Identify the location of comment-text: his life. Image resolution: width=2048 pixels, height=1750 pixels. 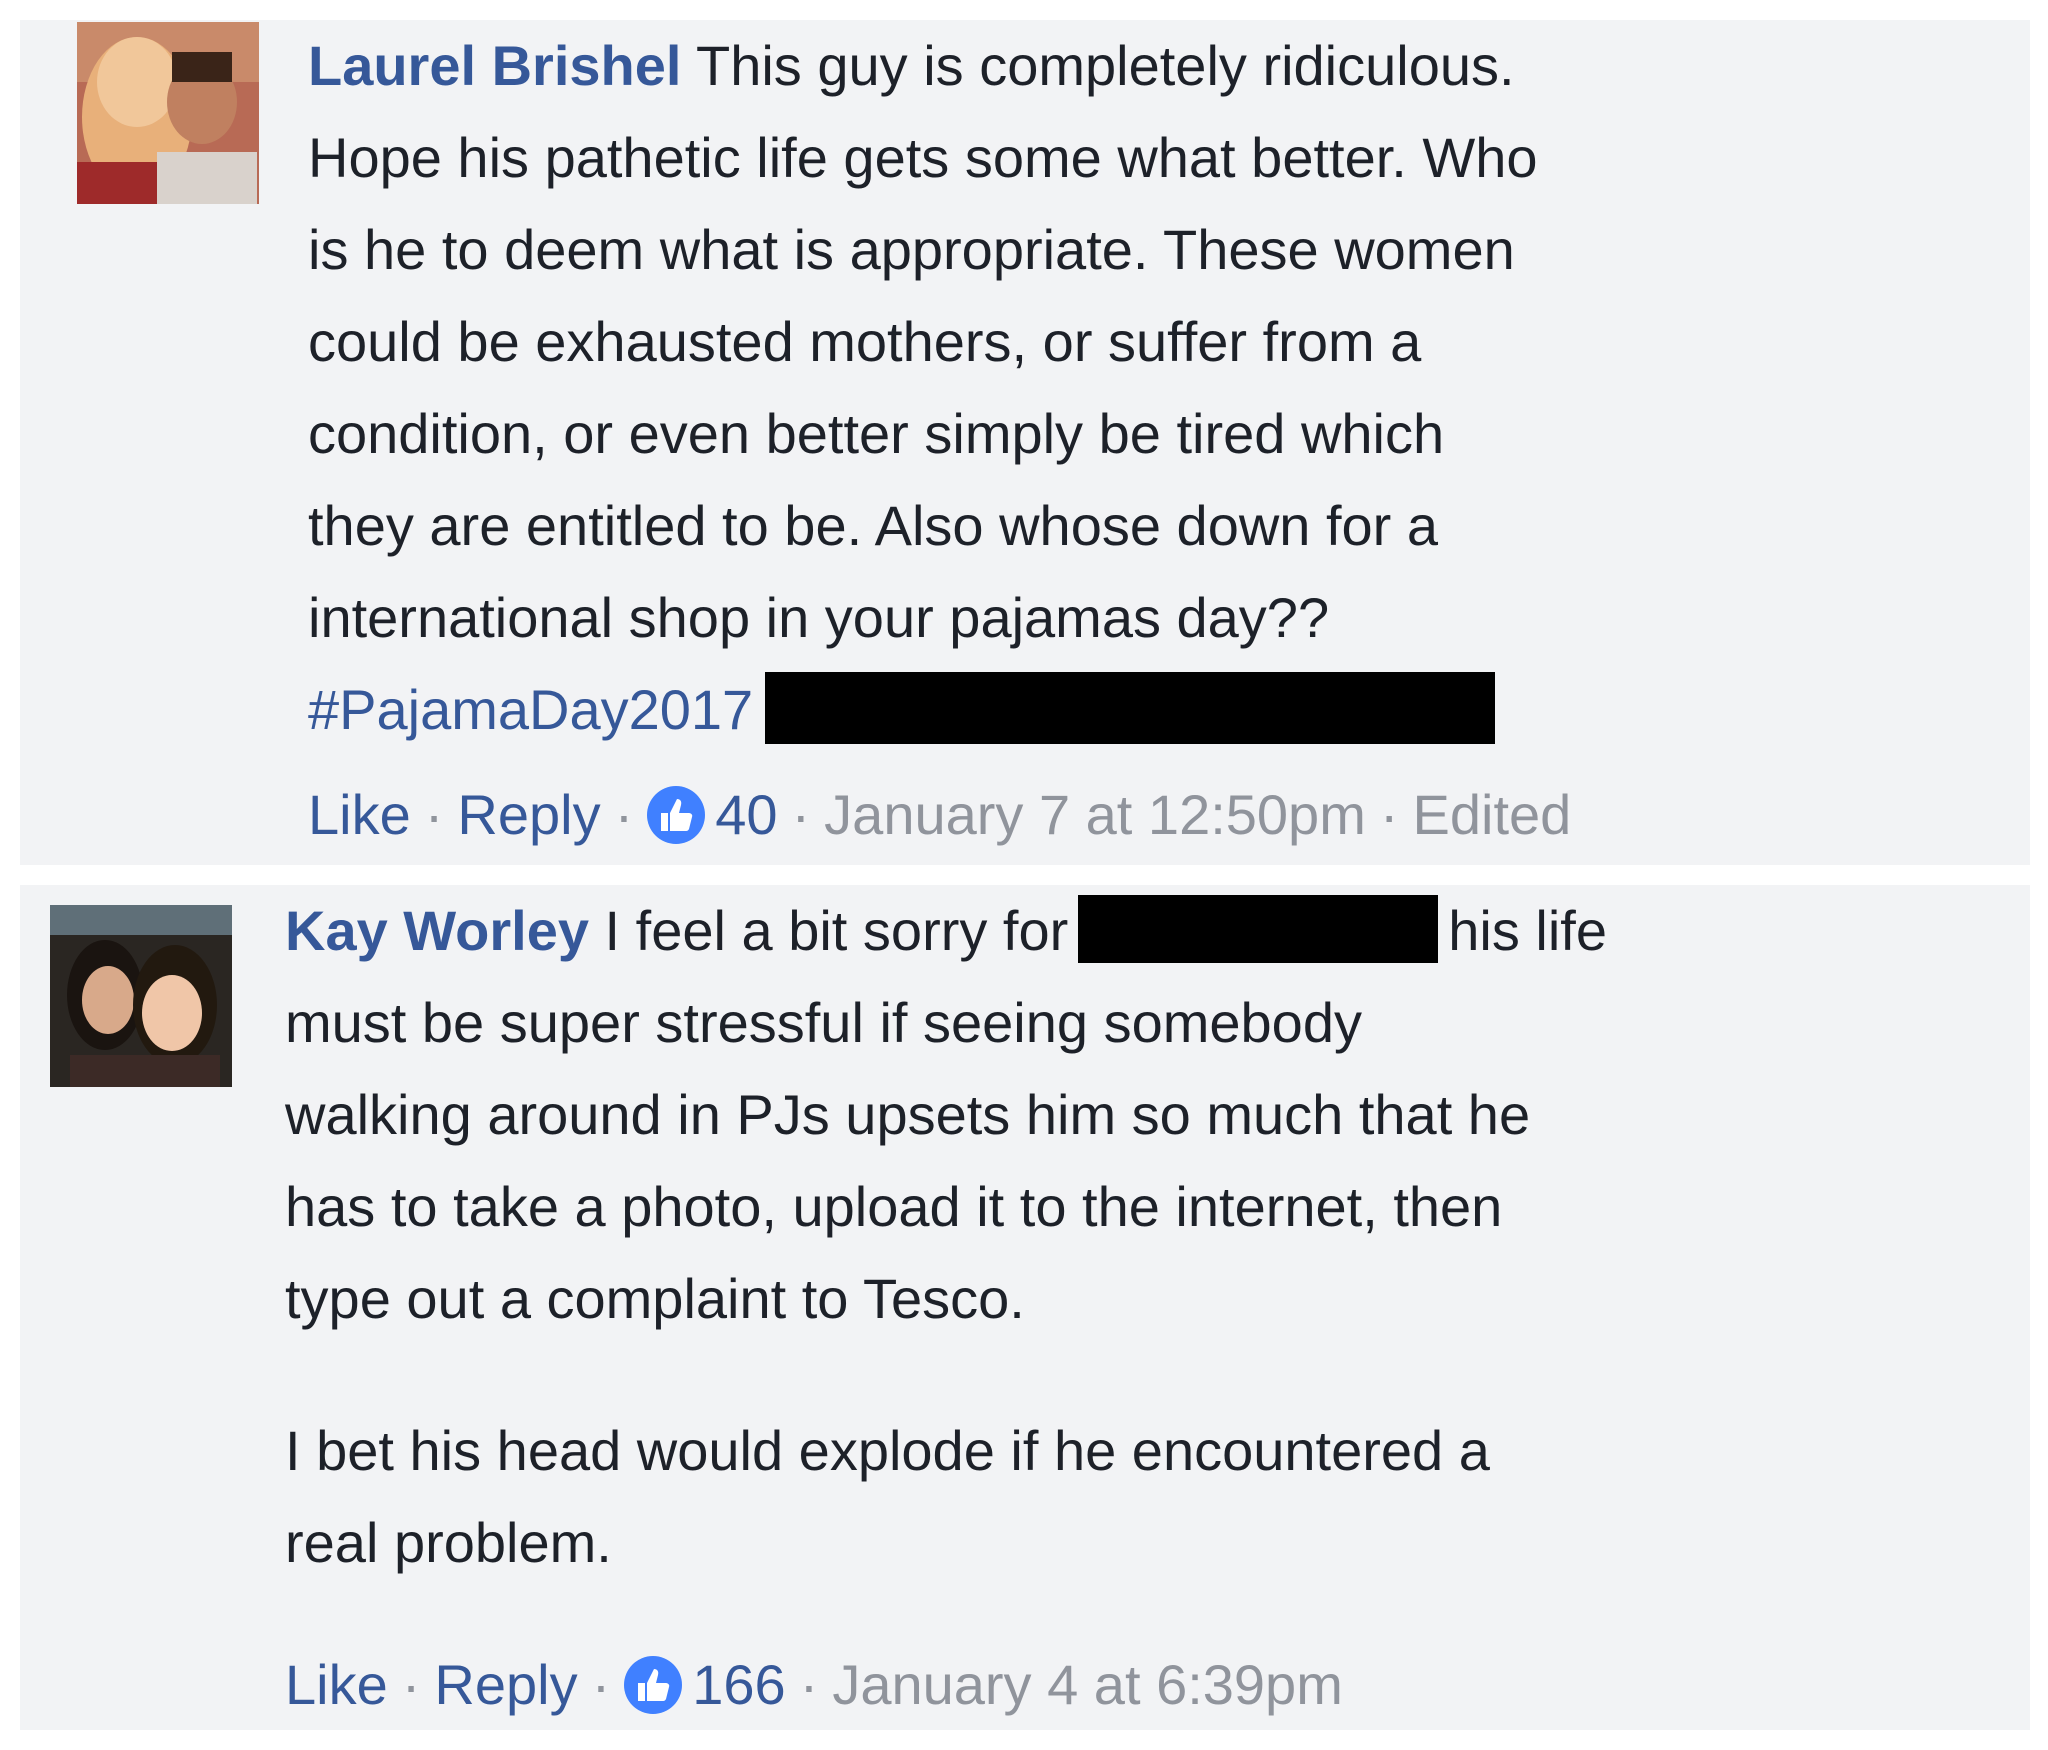
(1528, 930).